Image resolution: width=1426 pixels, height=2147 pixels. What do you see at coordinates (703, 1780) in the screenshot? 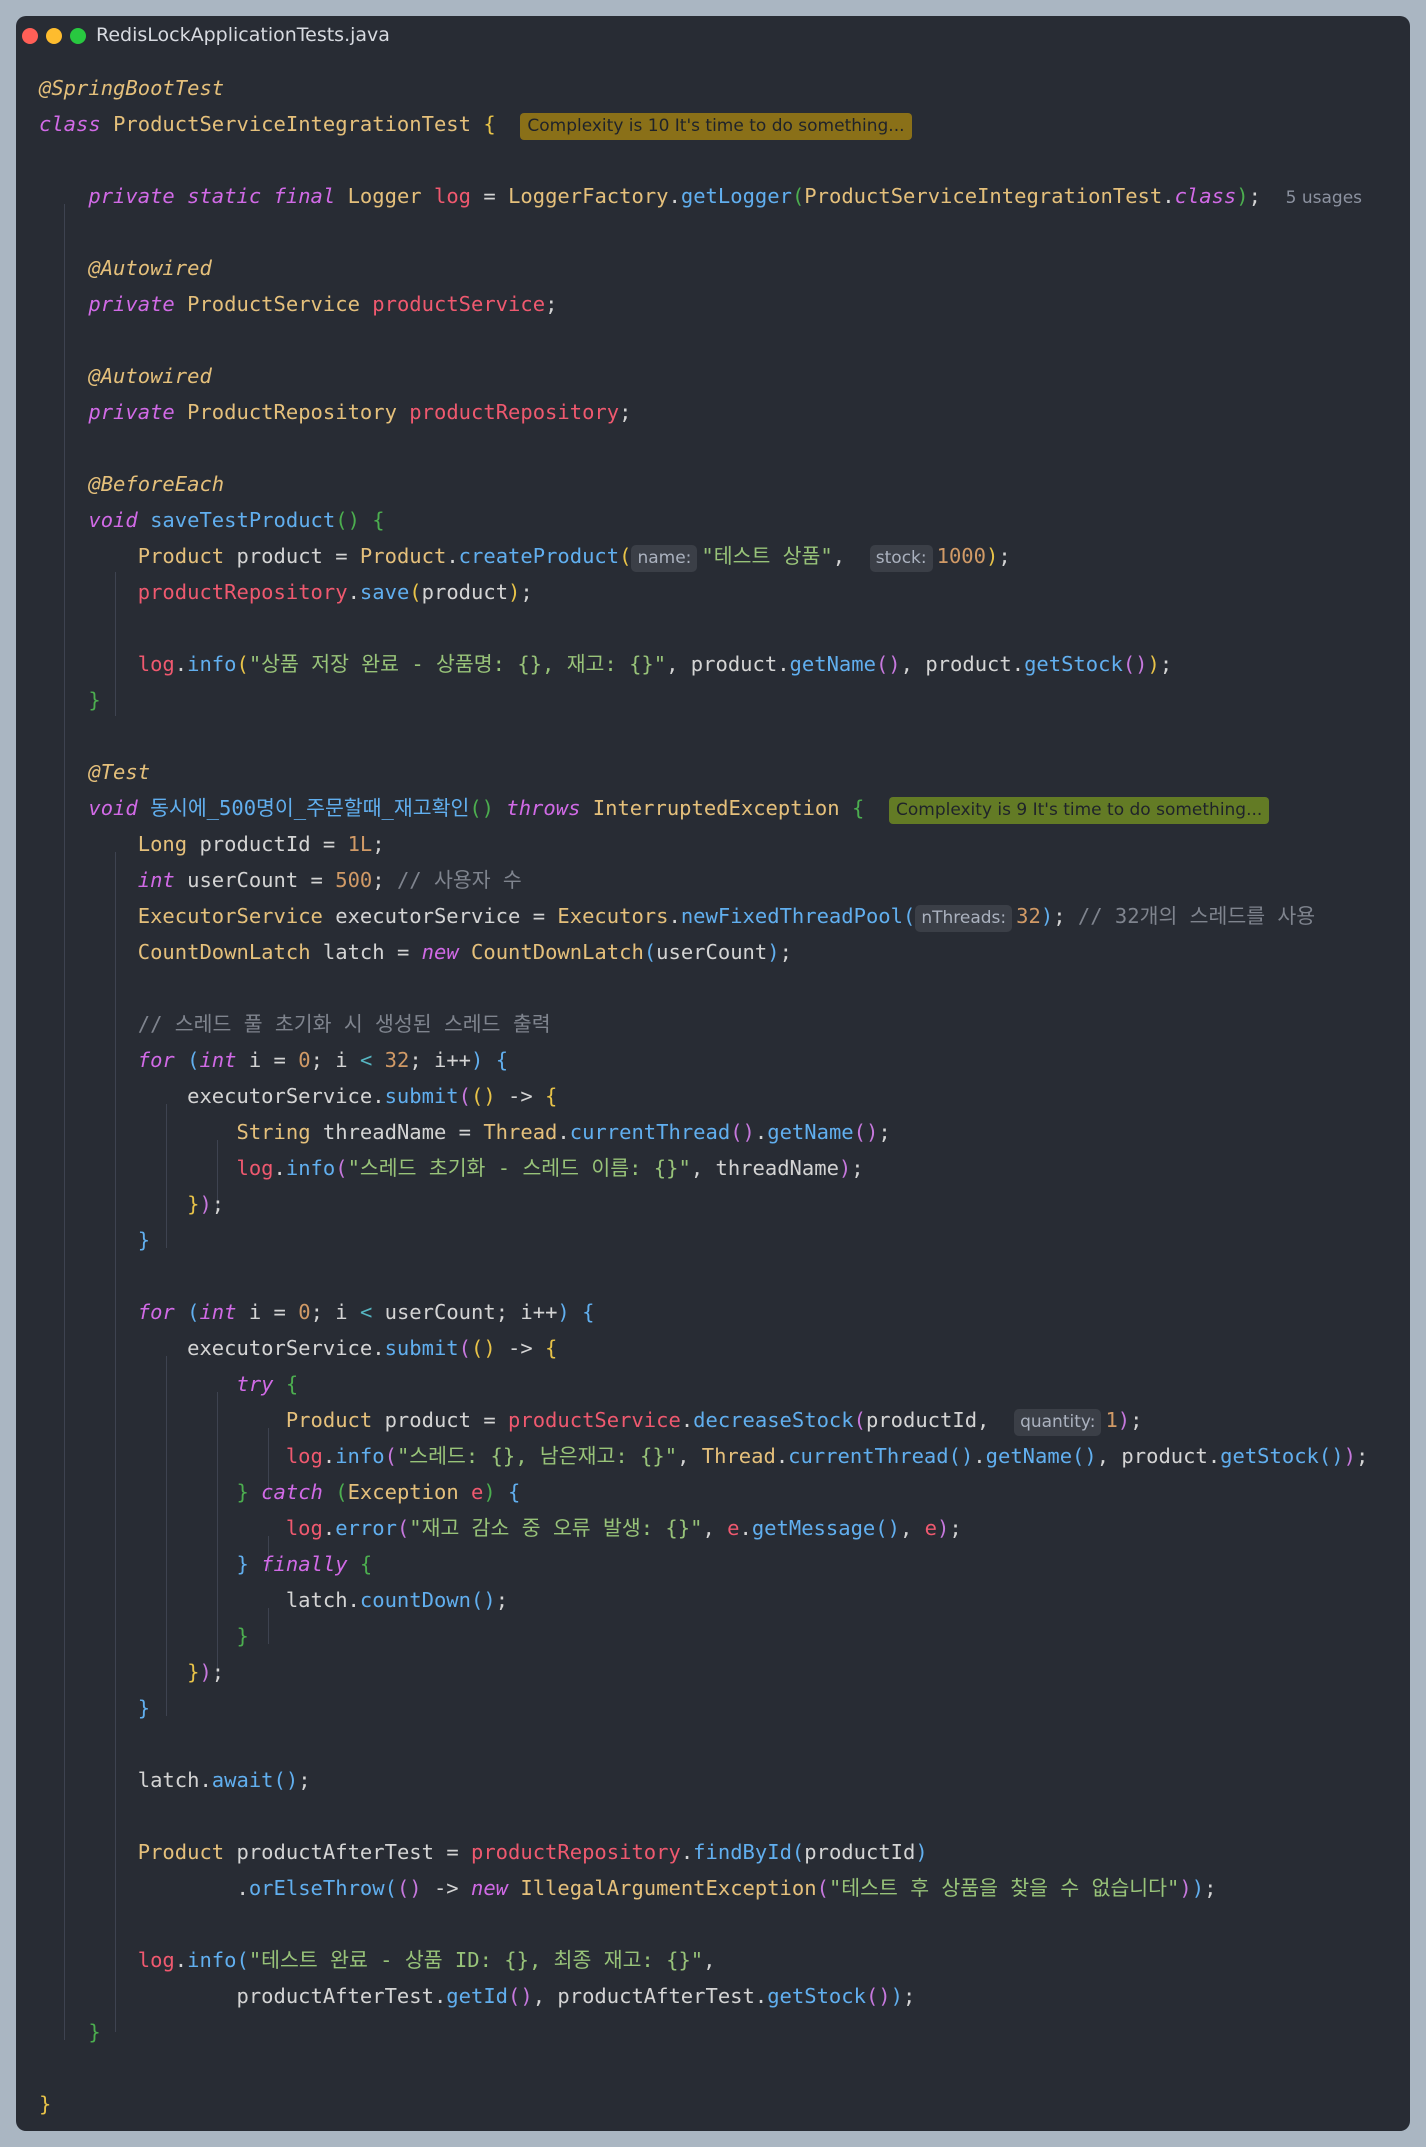
I see `code-line: latch.await();` at bounding box center [703, 1780].